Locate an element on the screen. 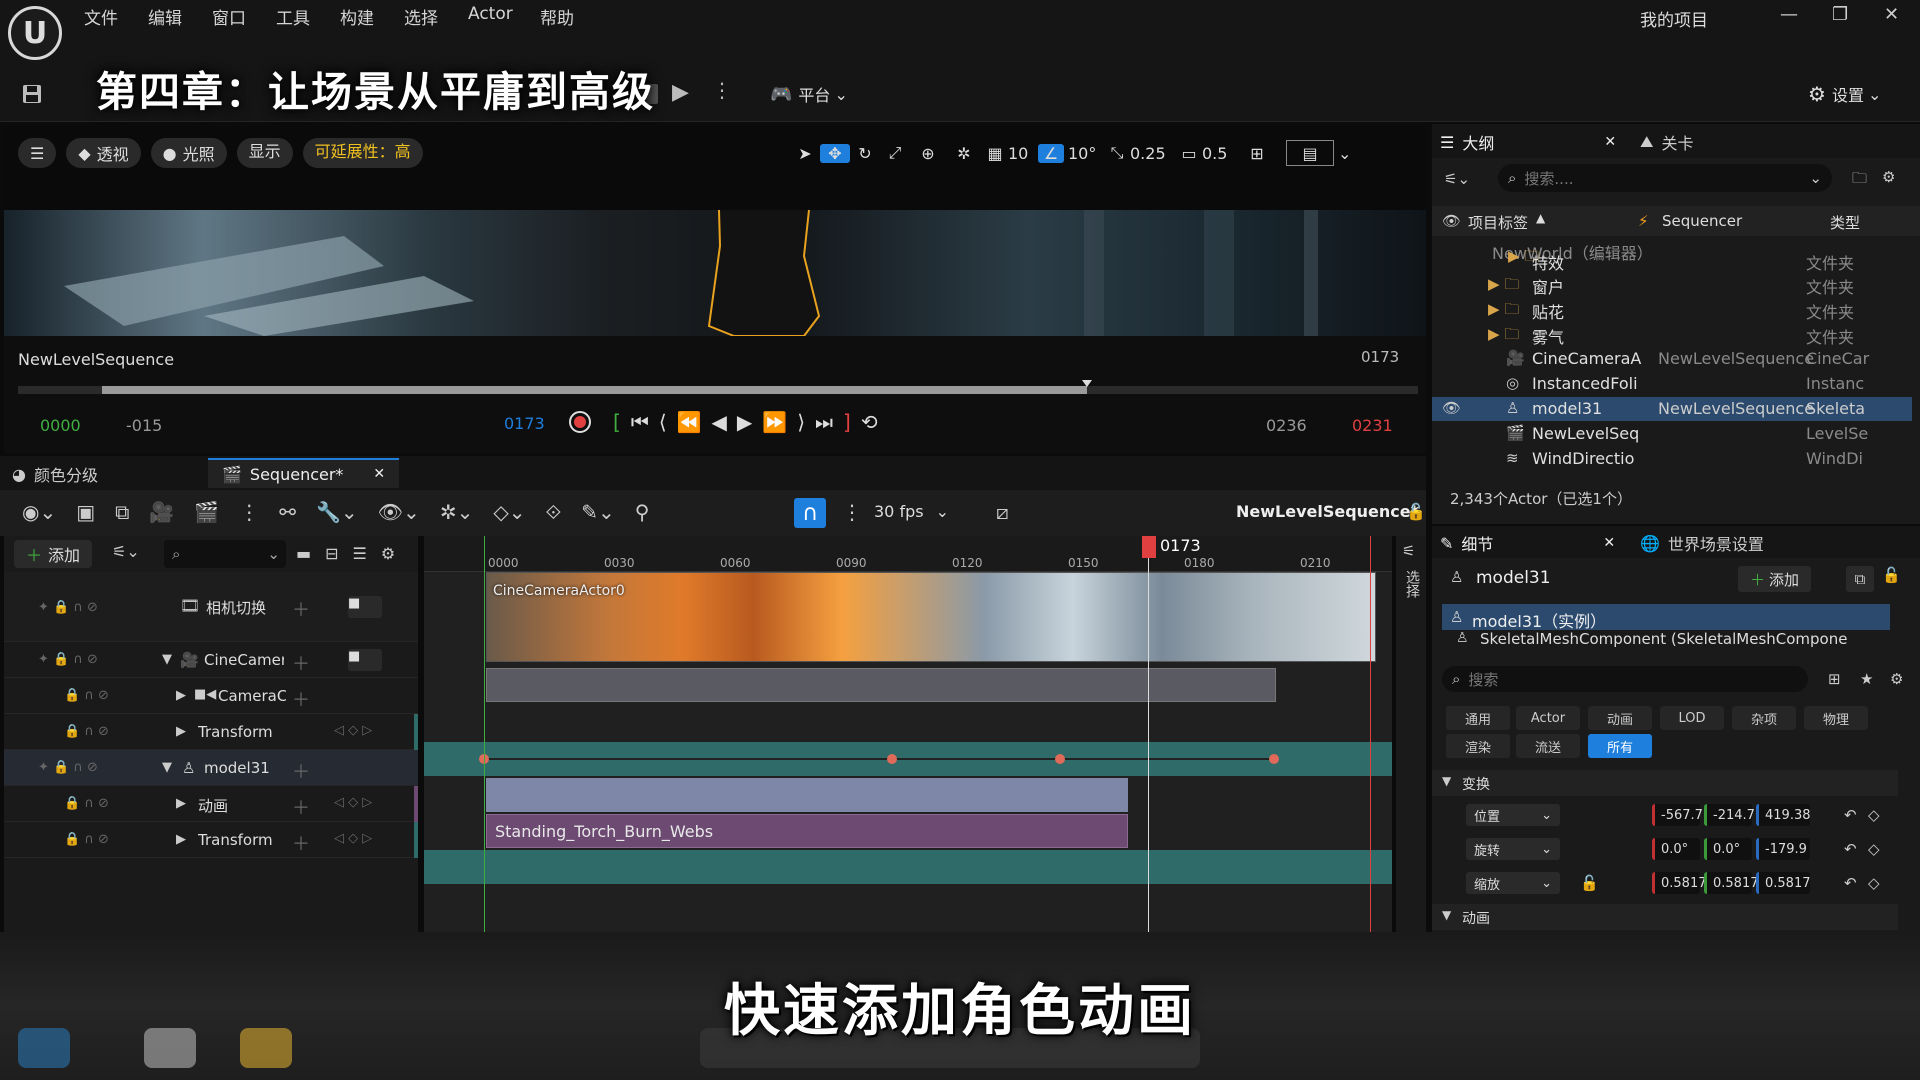 This screenshot has height=1080, width=1920. transform-section-header: ▼ 变换 is located at coordinates (1665, 783).